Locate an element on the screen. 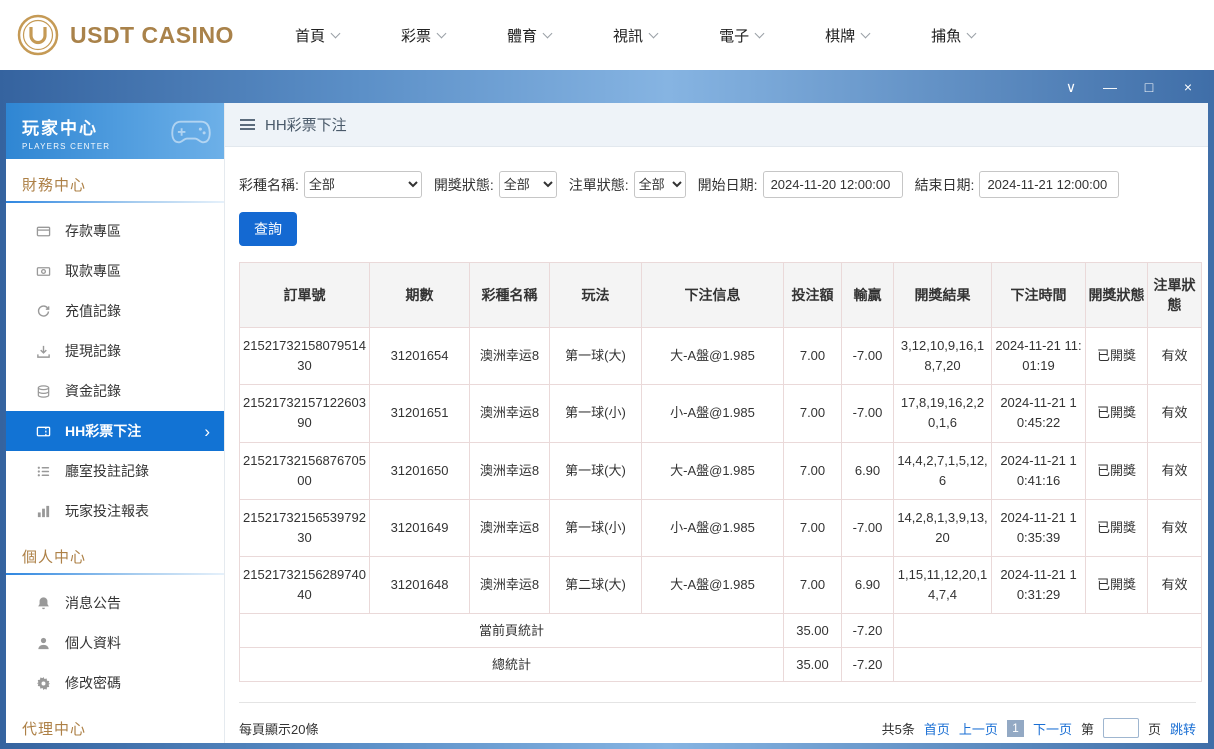 This screenshot has height=749, width=1214. column-header: 下注信息 is located at coordinates (712, 295).